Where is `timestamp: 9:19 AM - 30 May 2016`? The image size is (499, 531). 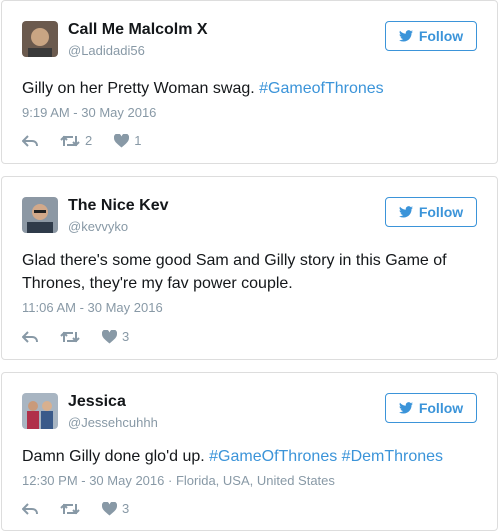 timestamp: 9:19 AM - 30 May 2016 is located at coordinates (89, 112).